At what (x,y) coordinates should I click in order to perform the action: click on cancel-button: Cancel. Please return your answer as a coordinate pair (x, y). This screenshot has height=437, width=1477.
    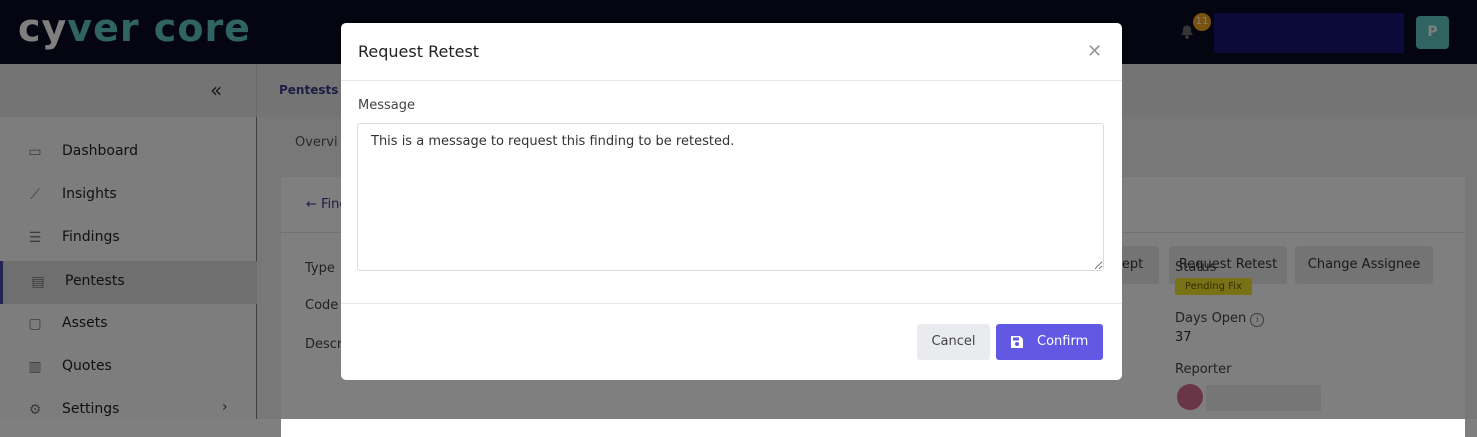
    Looking at the image, I should click on (953, 342).